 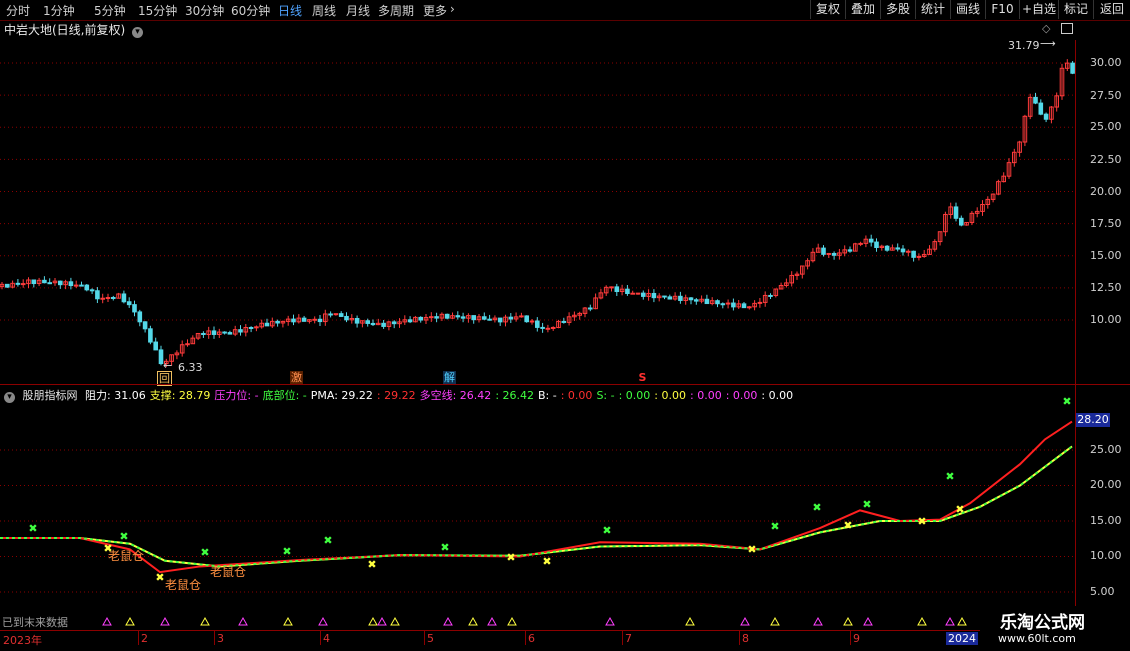 What do you see at coordinates (1055, 628) in the screenshot?
I see `watermark-logo: 乐淘公式网 www.60lt.com` at bounding box center [1055, 628].